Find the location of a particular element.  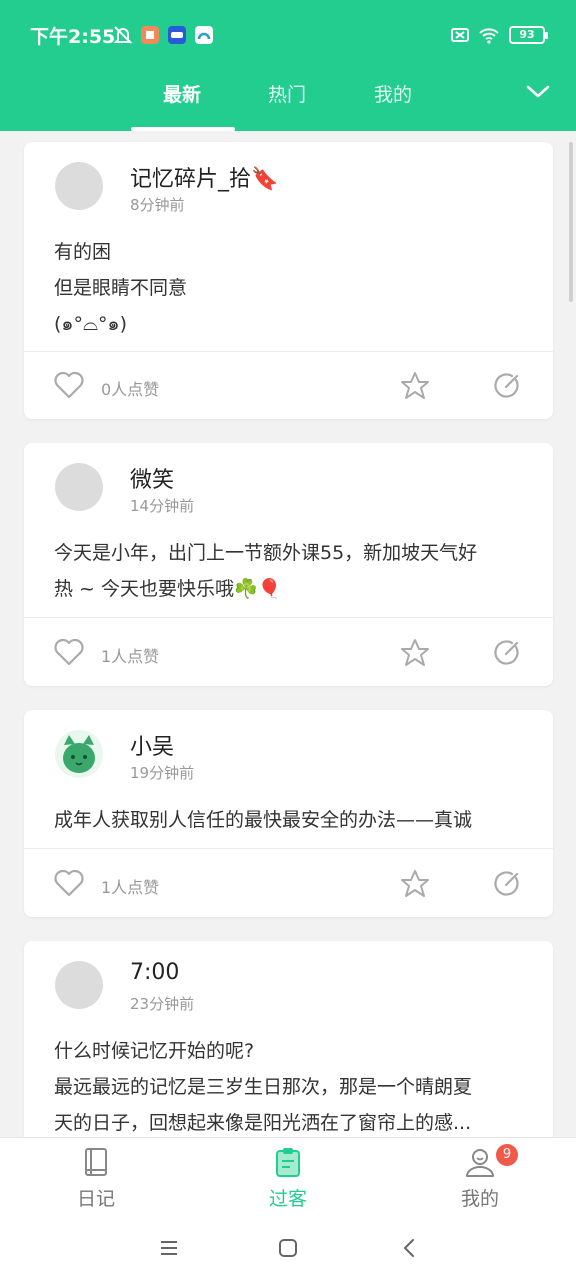

system-nav-bar is located at coordinates (288, 1250).